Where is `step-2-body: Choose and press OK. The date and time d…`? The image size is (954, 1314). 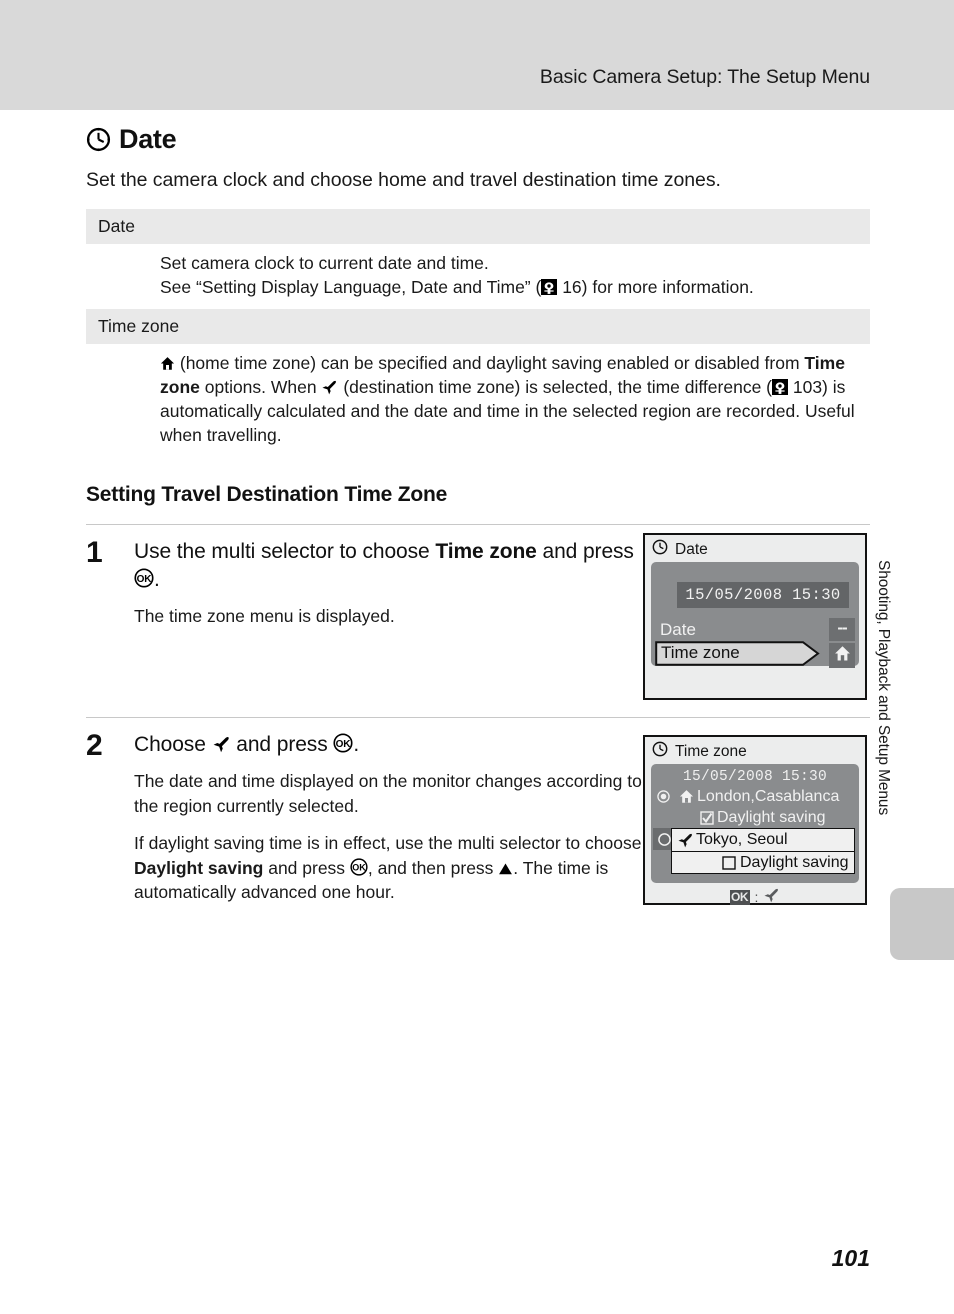 step-2-body: Choose and press OK. The date and time d… is located at coordinates (388, 818).